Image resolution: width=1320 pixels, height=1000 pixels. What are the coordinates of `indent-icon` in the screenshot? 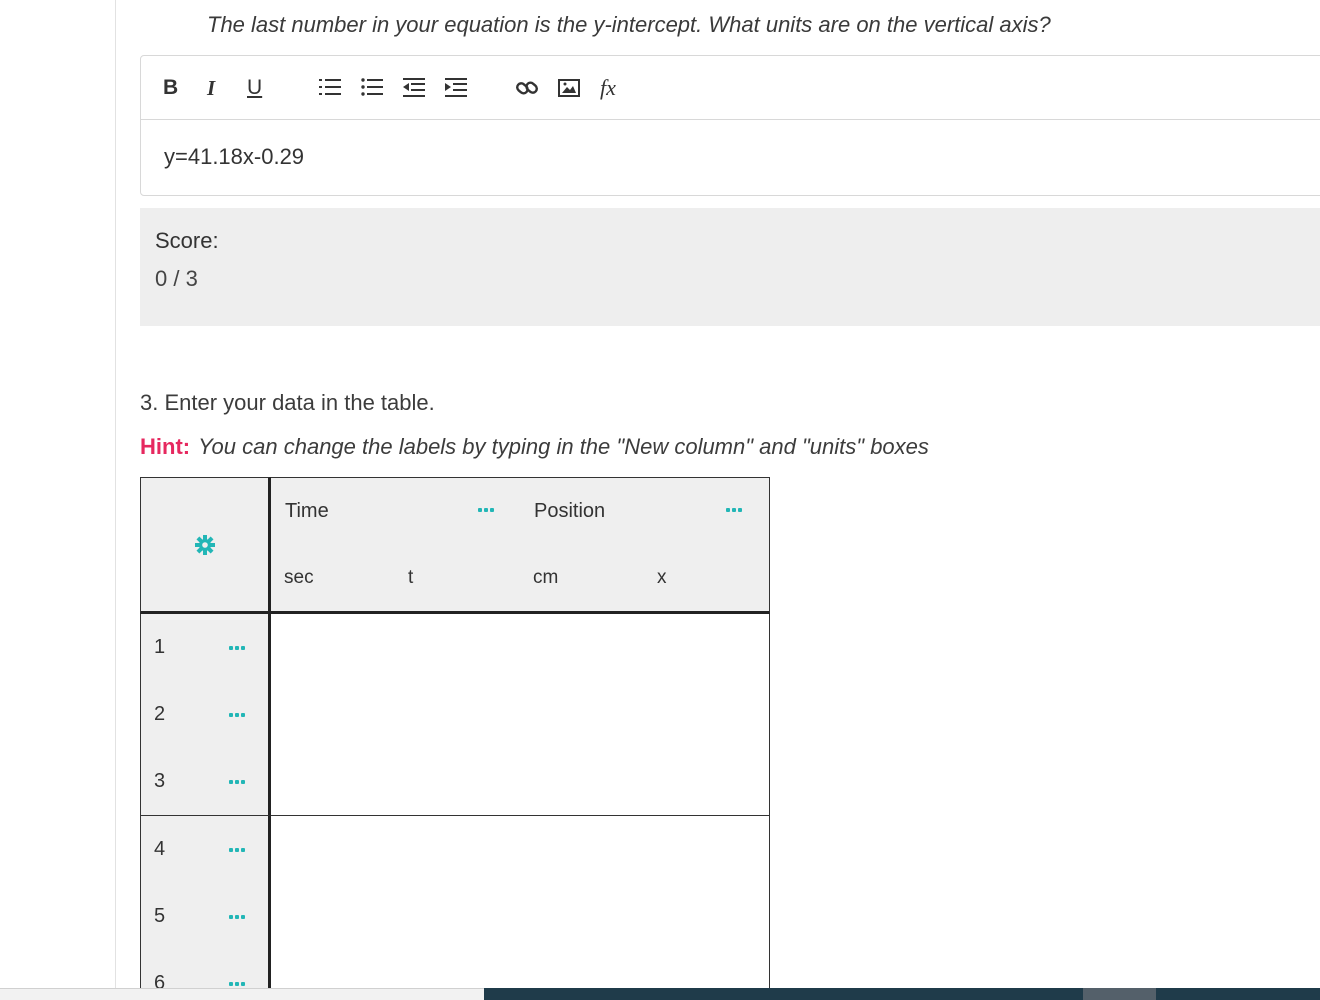 It's located at (456, 88).